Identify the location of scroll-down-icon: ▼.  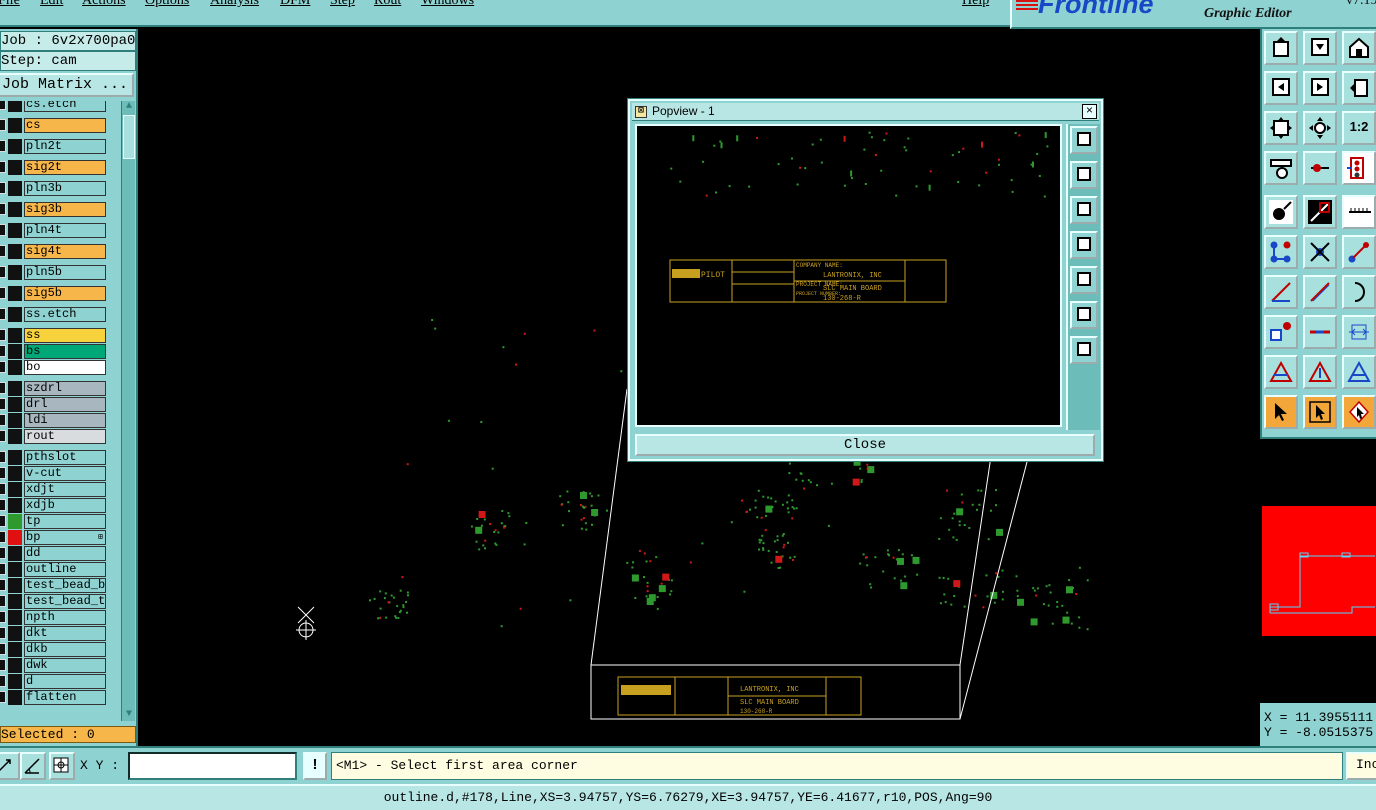
(129, 715).